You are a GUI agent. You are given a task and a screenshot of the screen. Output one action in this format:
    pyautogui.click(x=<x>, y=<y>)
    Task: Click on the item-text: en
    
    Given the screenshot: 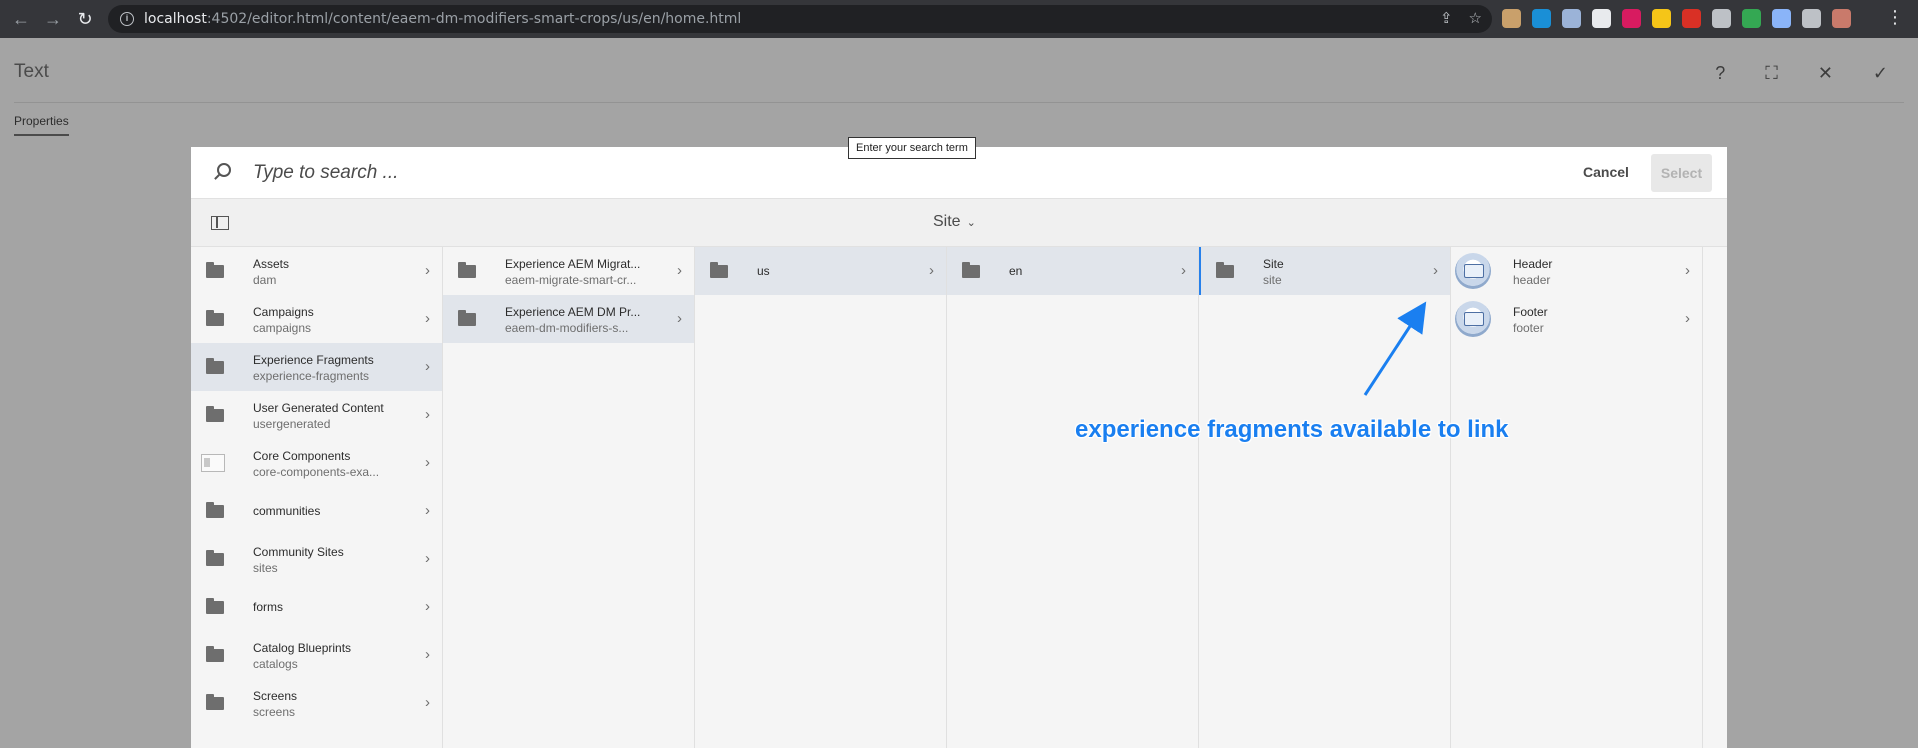 What is the action you would take?
    pyautogui.click(x=1015, y=271)
    